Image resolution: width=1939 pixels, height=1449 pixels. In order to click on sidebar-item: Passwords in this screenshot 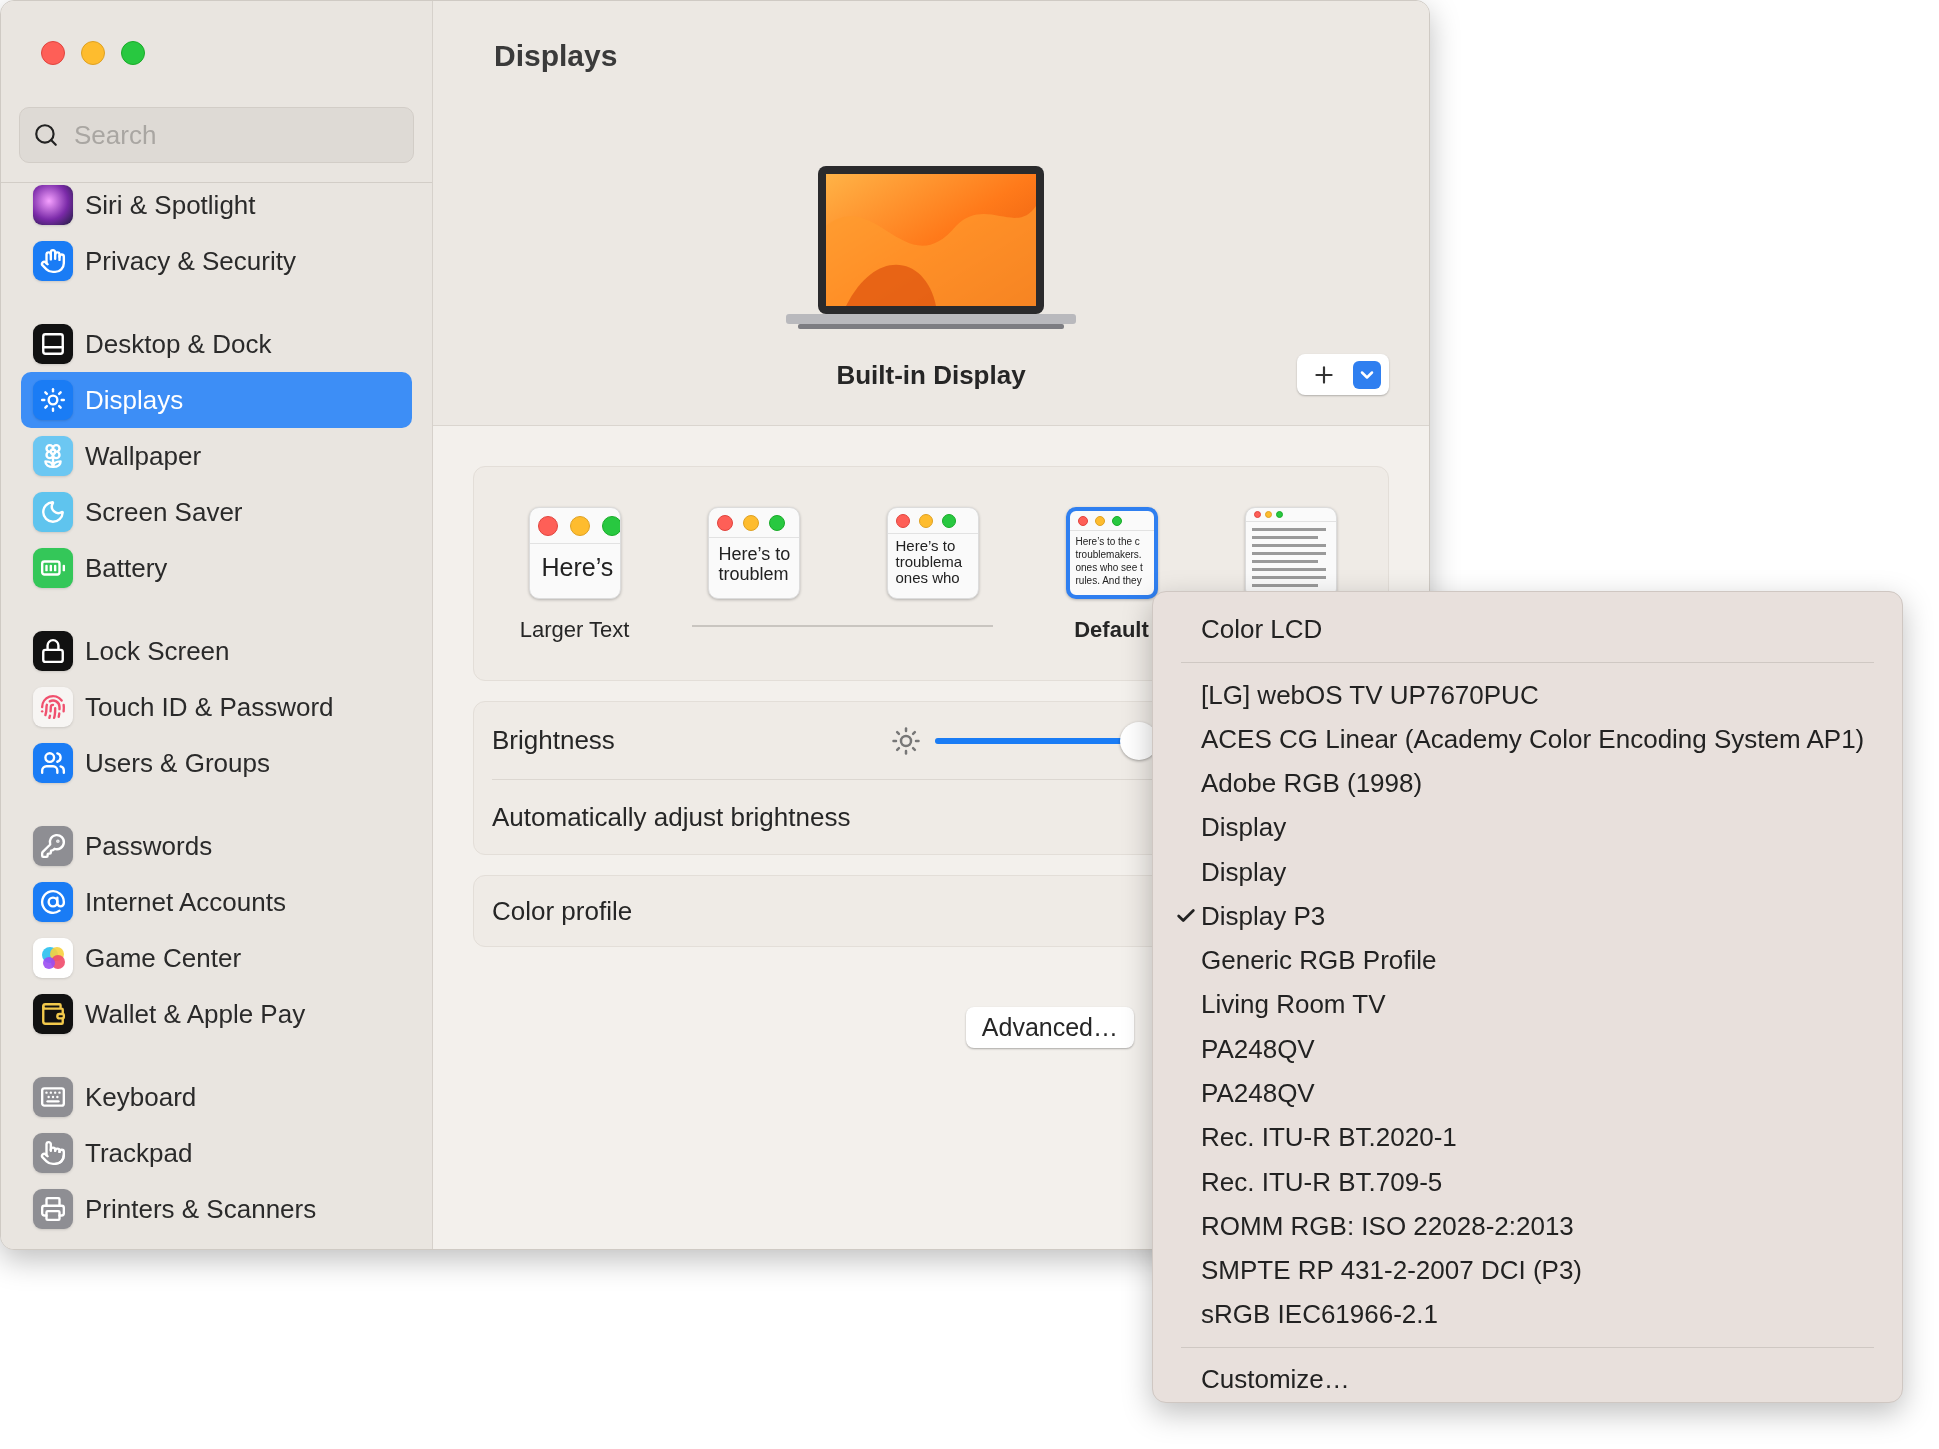, I will do `click(216, 846)`.